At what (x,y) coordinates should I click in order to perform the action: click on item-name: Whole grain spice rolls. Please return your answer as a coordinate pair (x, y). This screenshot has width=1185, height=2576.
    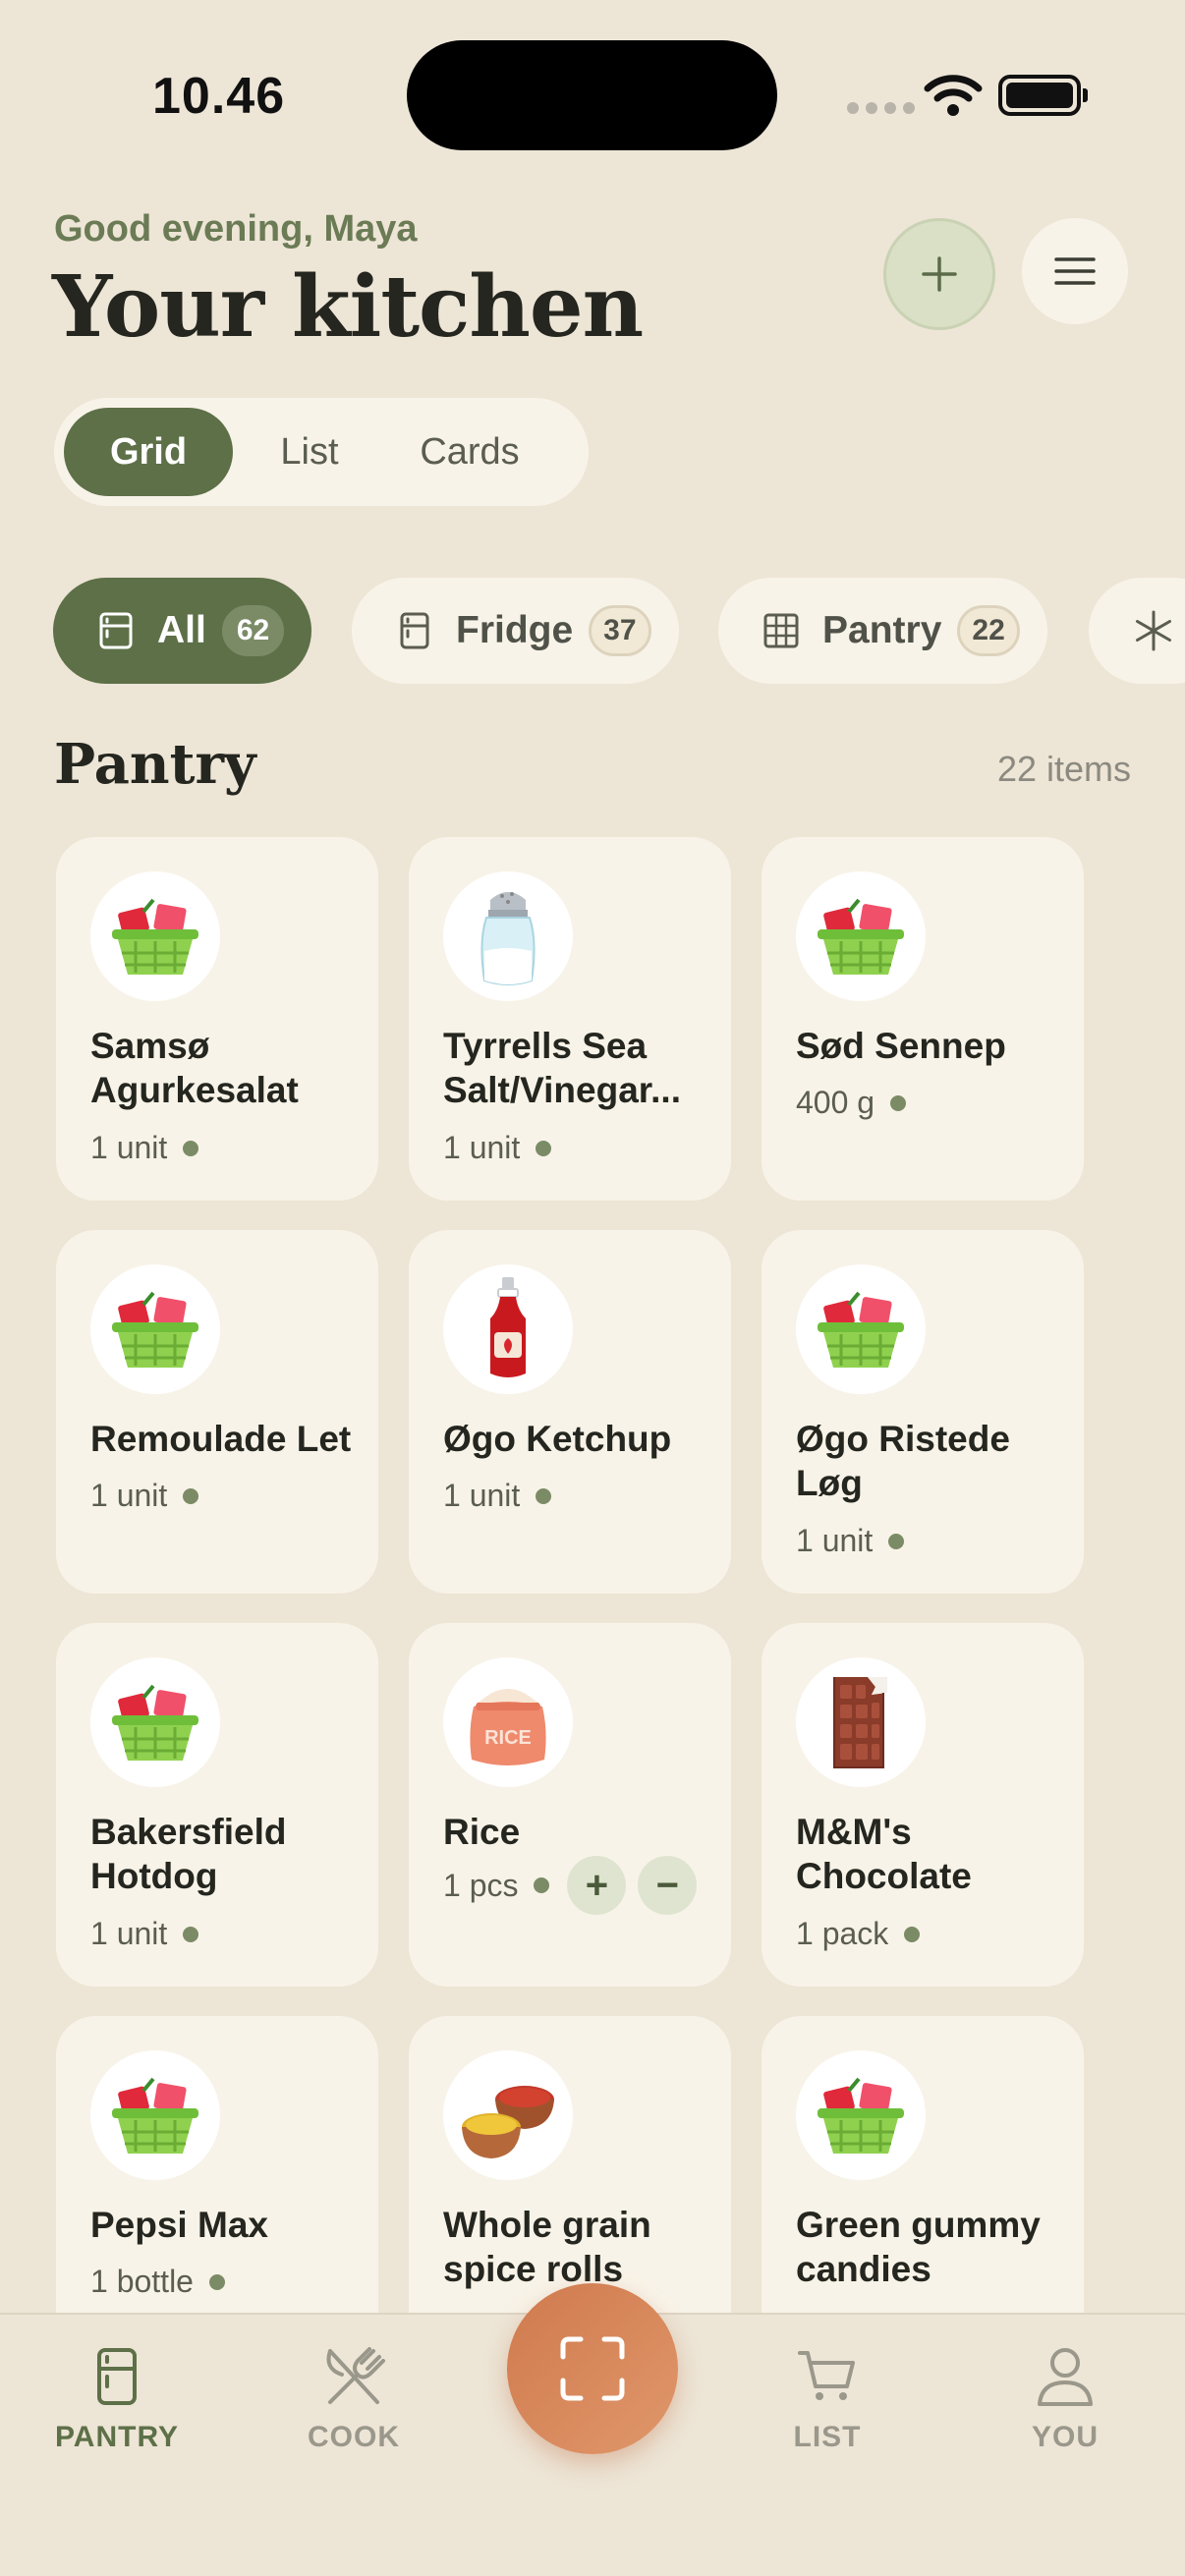
    Looking at the image, I should click on (547, 2247).